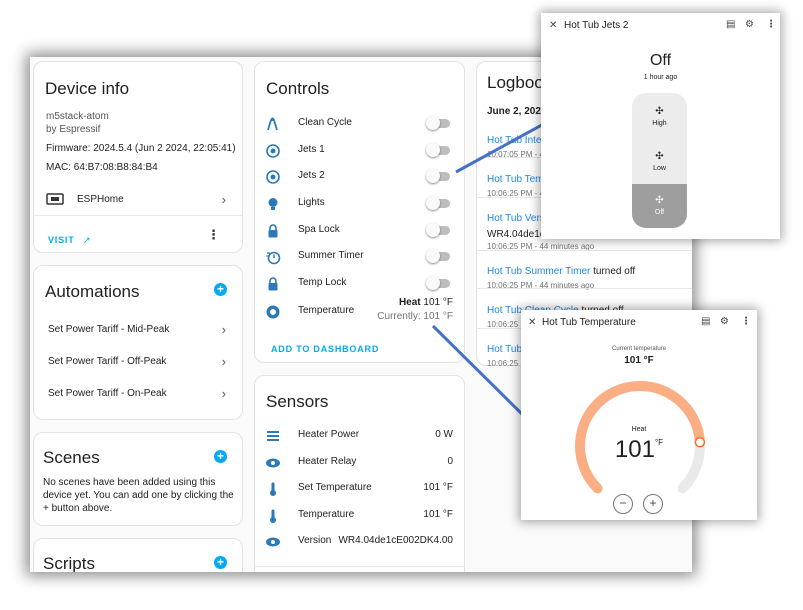 Image resolution: width=803 pixels, height=610 pixels. Describe the element at coordinates (478, 371) in the screenshot. I see `connector-temperature` at that location.